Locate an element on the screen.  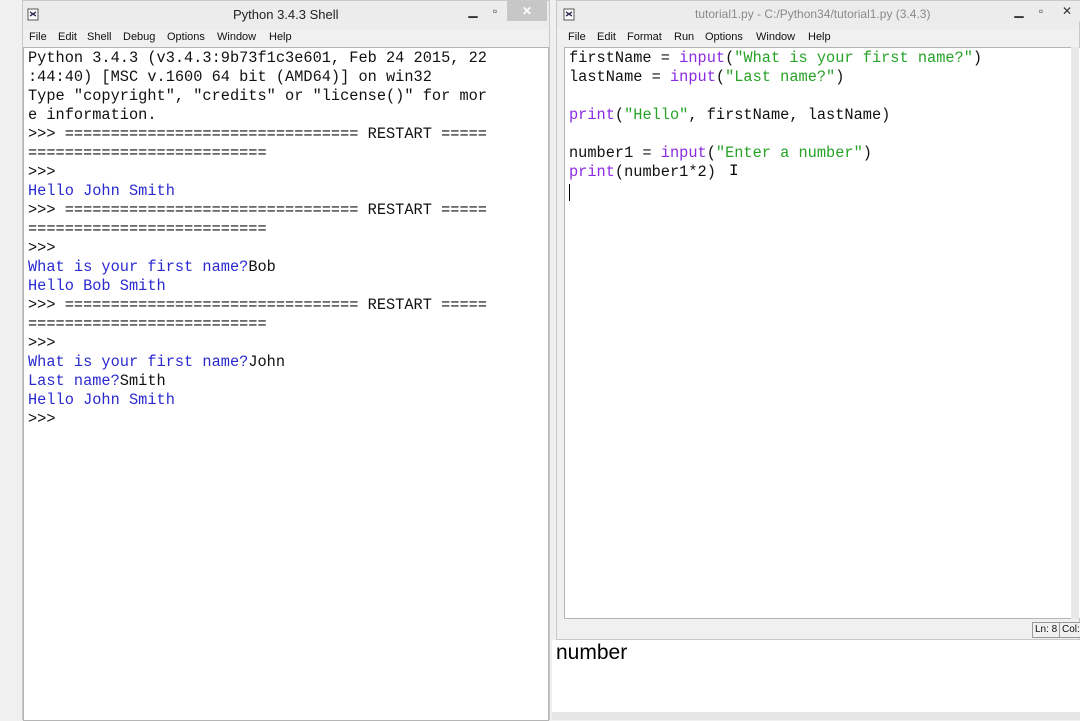
code-token: number1 = is located at coordinates (615, 153).